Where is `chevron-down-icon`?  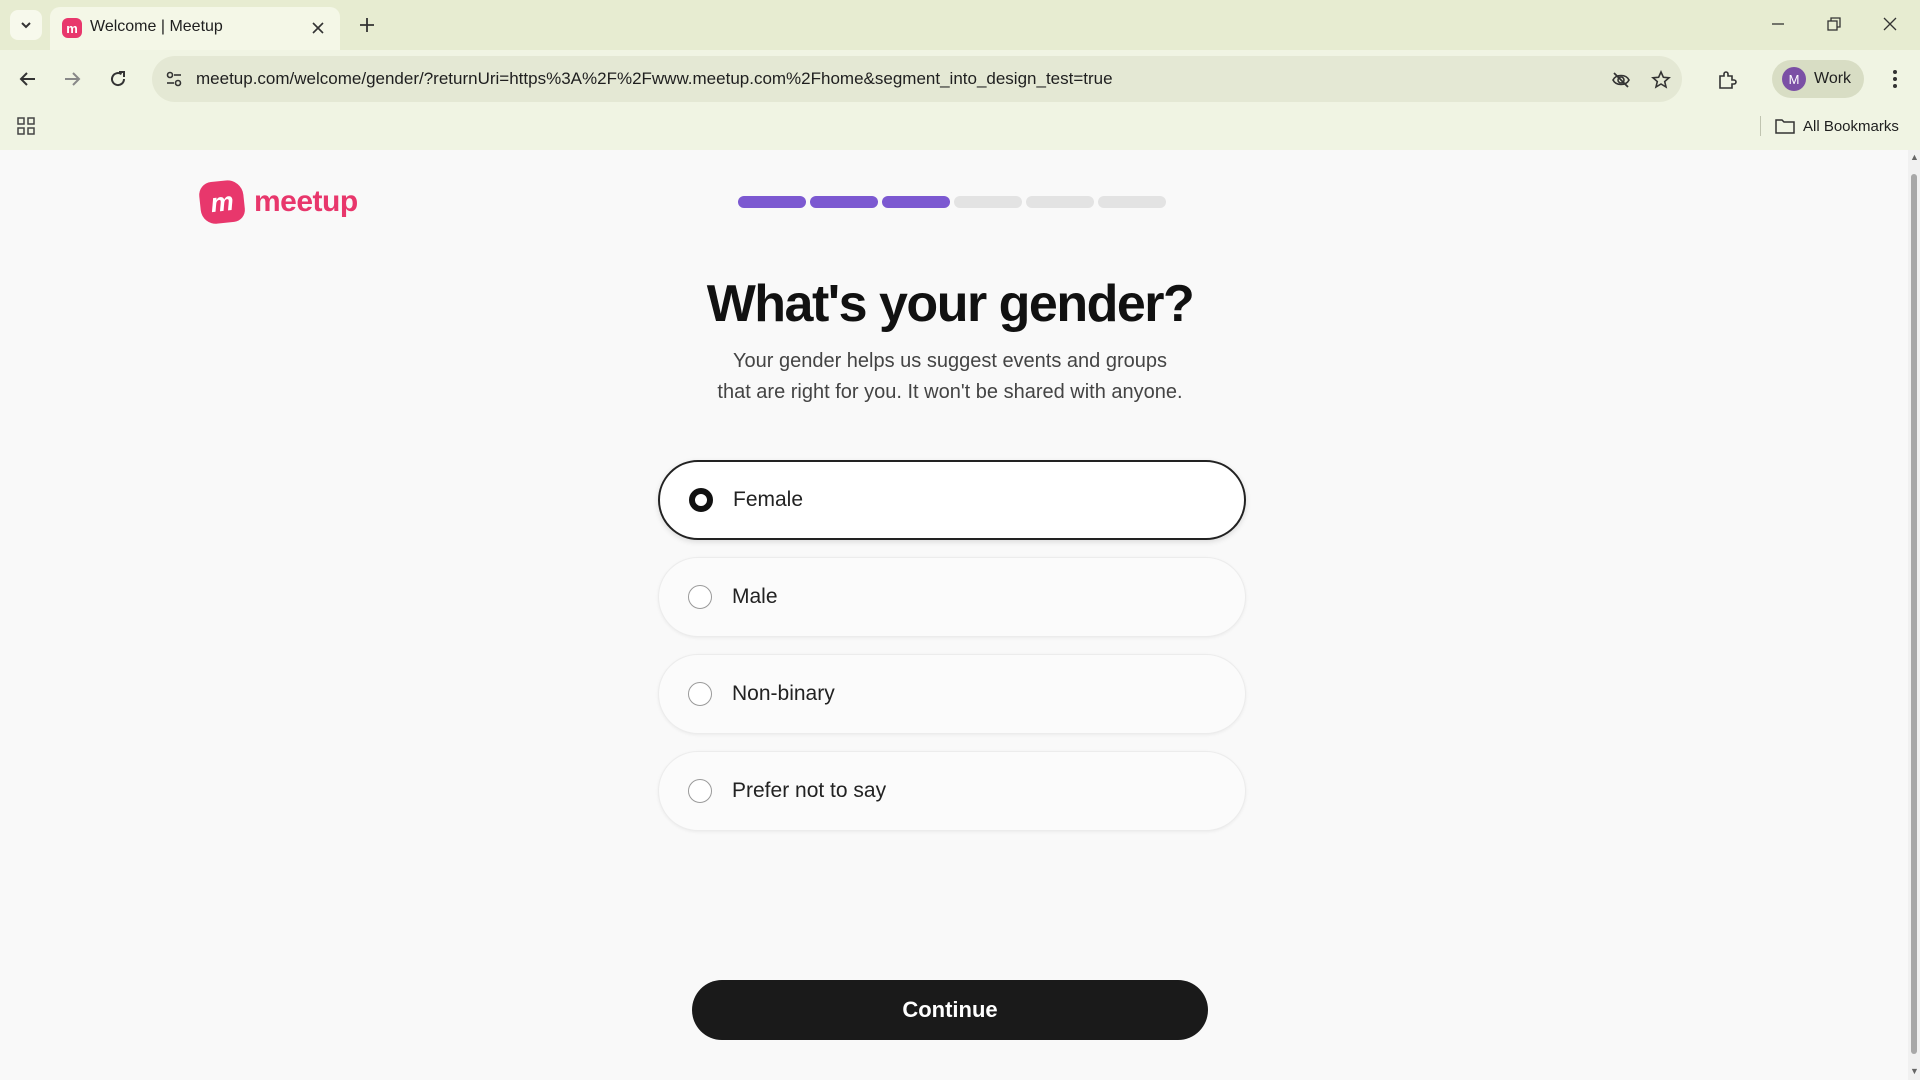
chevron-down-icon is located at coordinates (26, 25).